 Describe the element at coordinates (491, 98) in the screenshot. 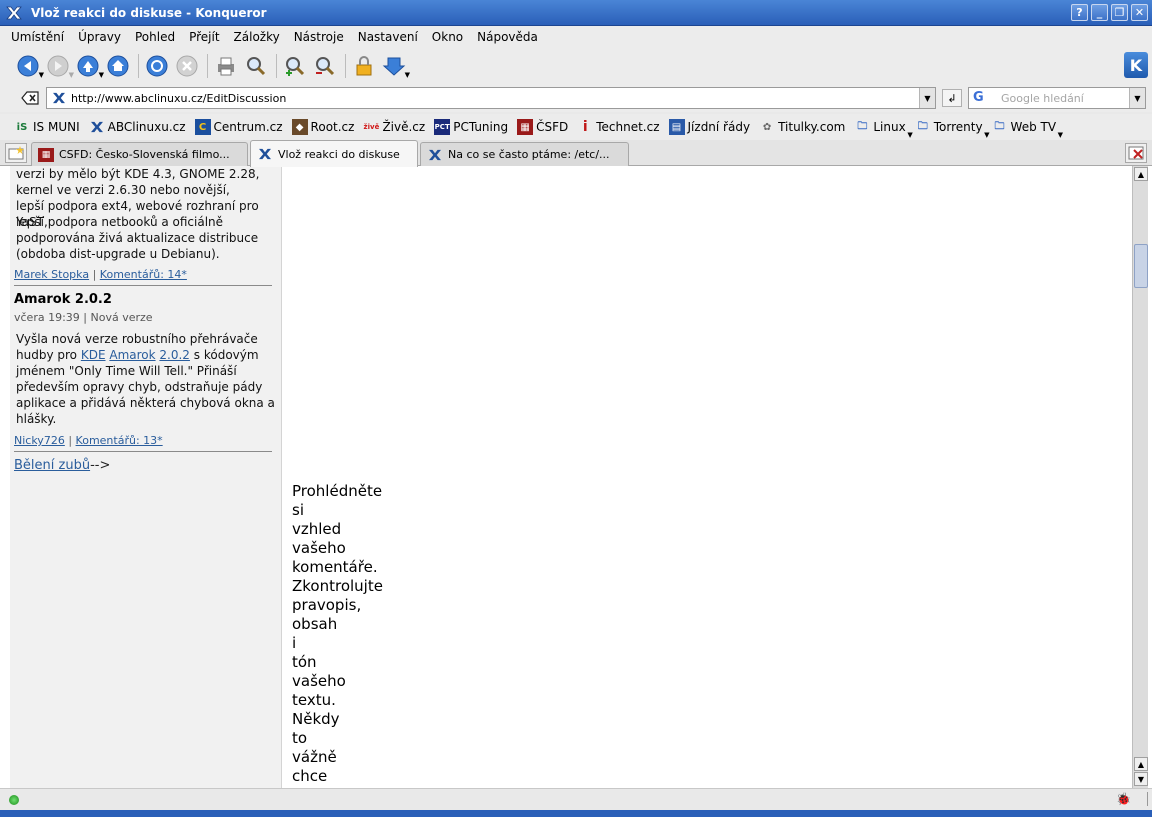

I see `url-input: http://www.abclinuxu.cz/EditDiscussion ▼` at that location.